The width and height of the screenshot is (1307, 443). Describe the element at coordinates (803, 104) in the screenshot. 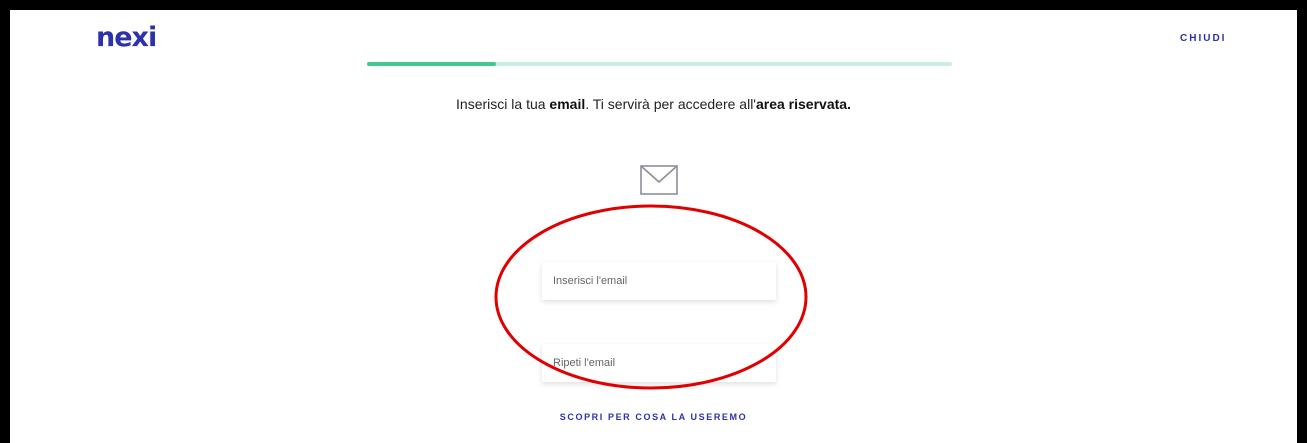

I see `instruction-area-bold: area riservata.` at that location.